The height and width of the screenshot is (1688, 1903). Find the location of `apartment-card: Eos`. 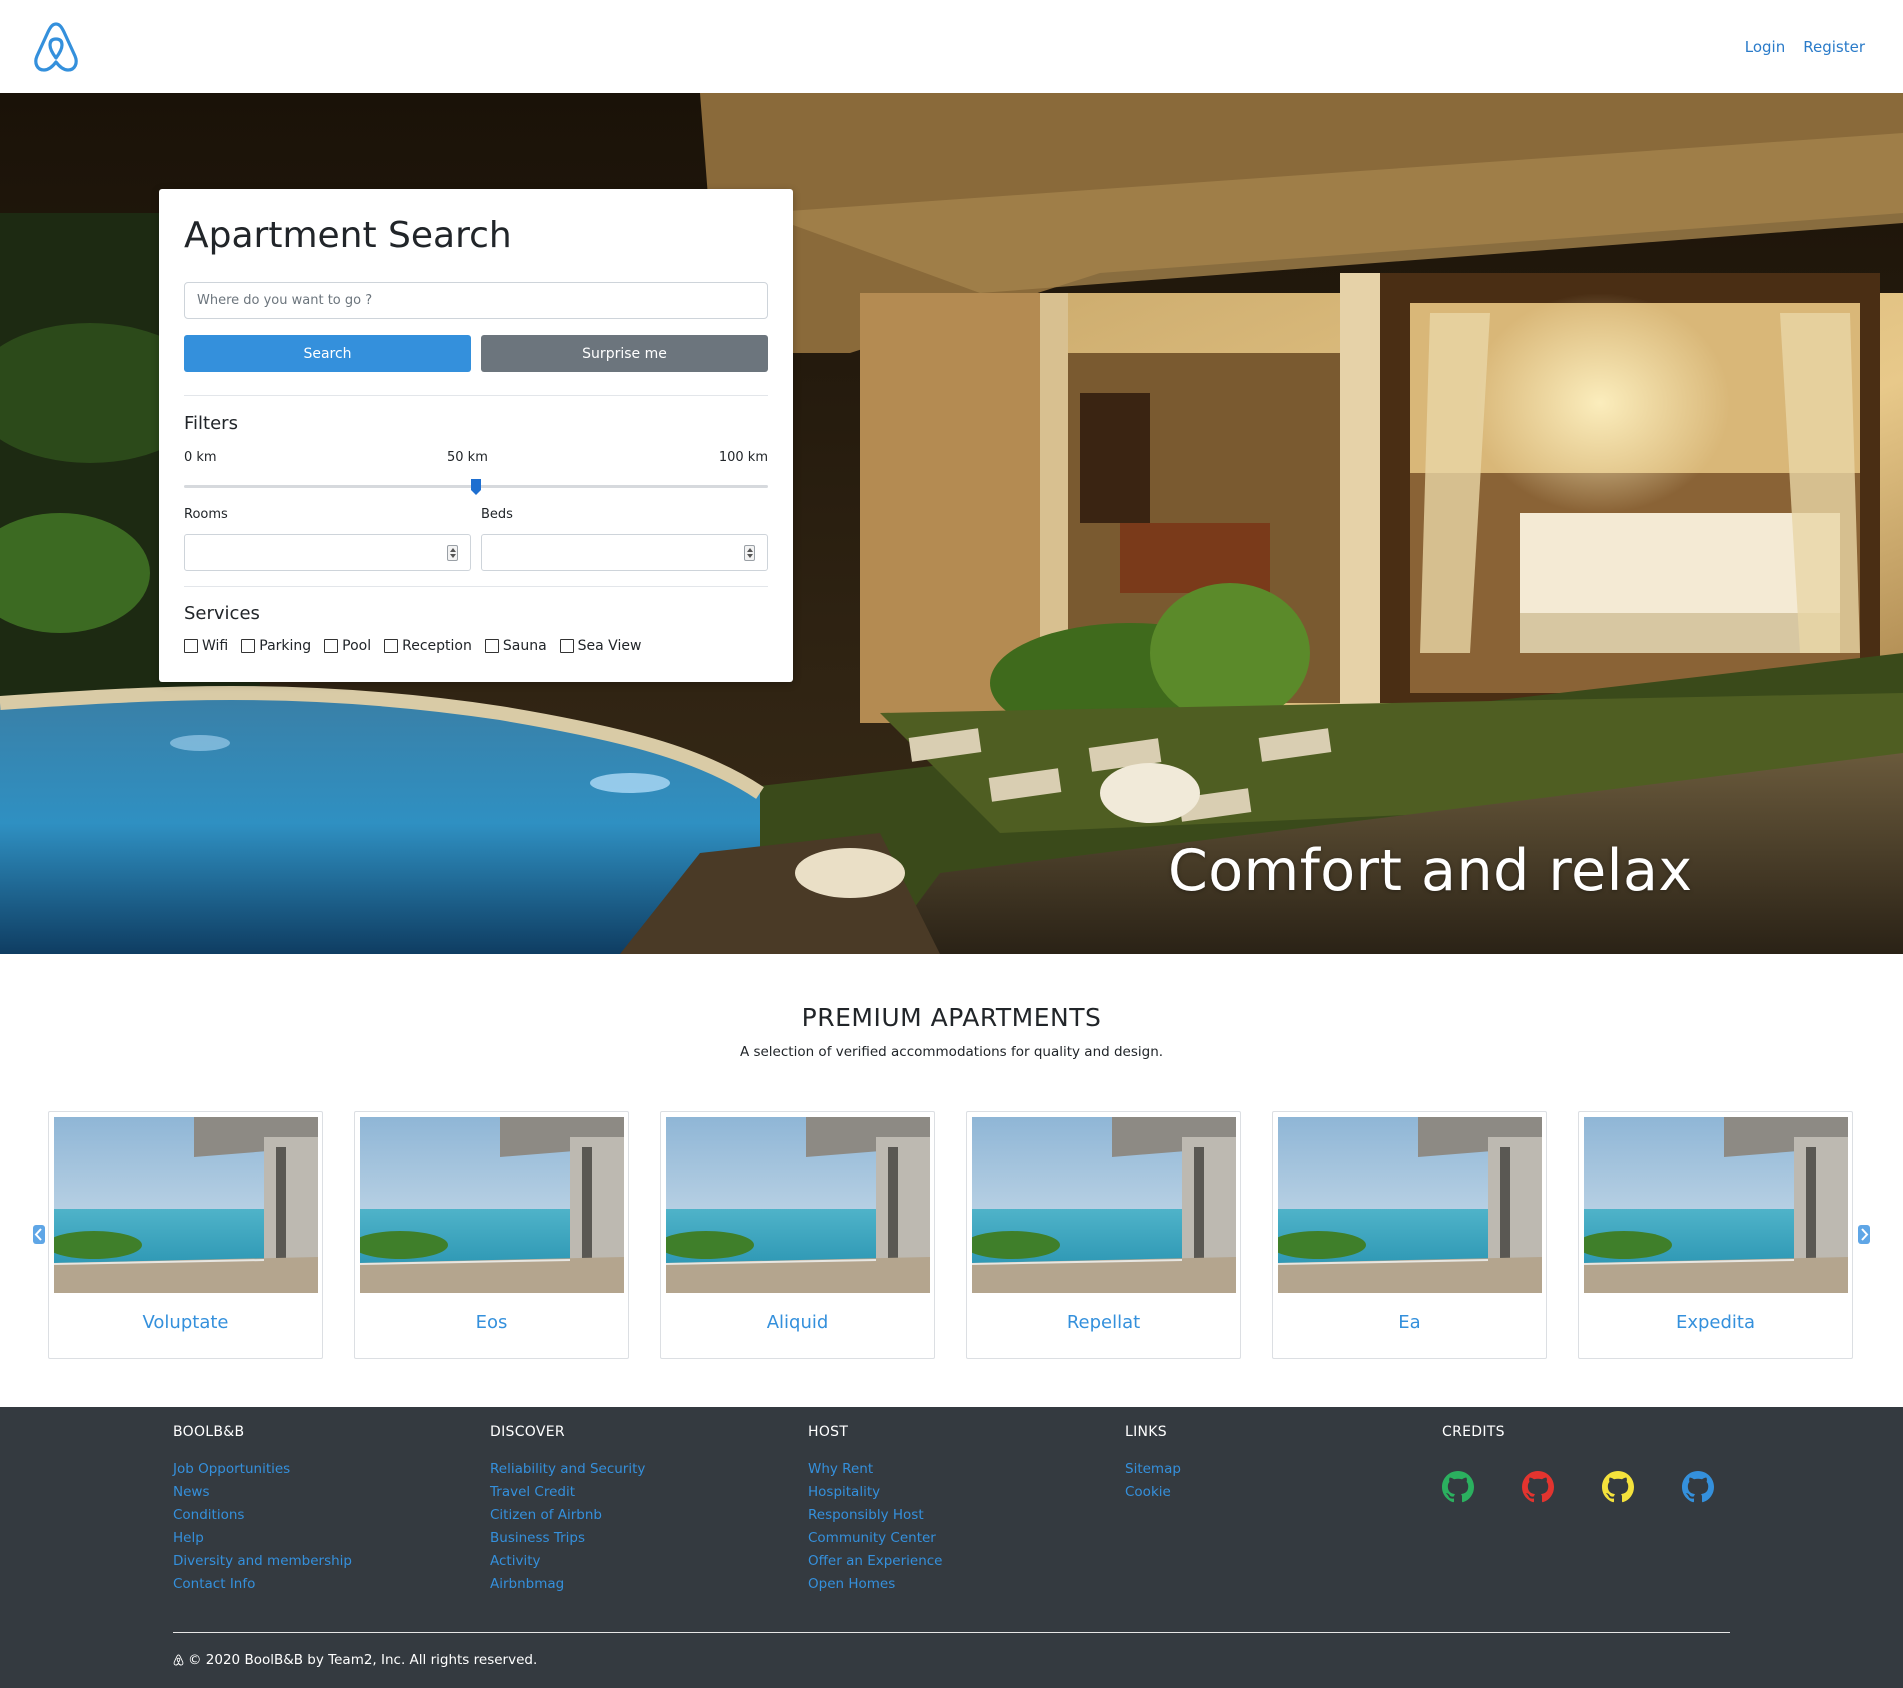

apartment-card: Eos is located at coordinates (491, 1235).